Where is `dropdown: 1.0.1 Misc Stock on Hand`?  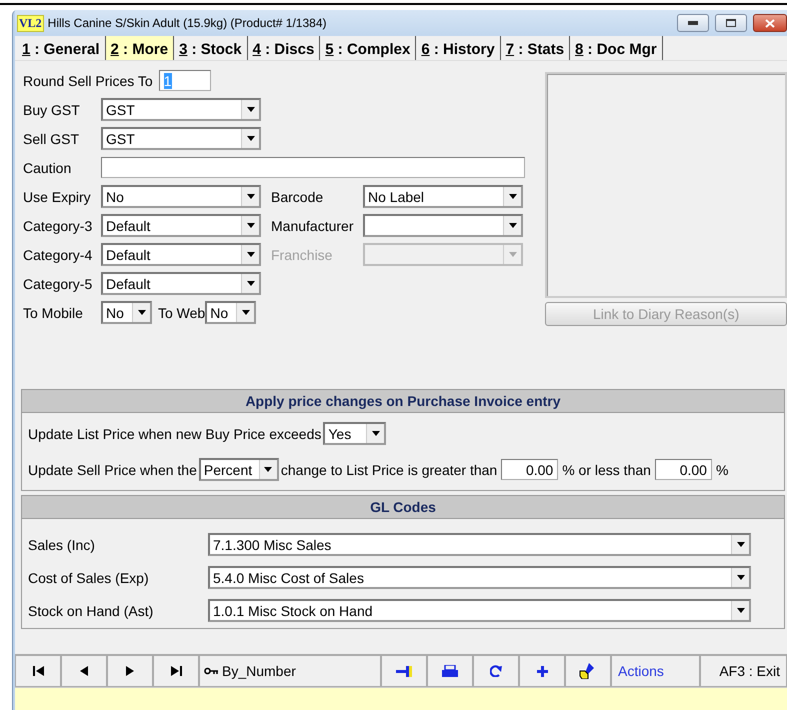 dropdown: 1.0.1 Misc Stock on Hand is located at coordinates (479, 610).